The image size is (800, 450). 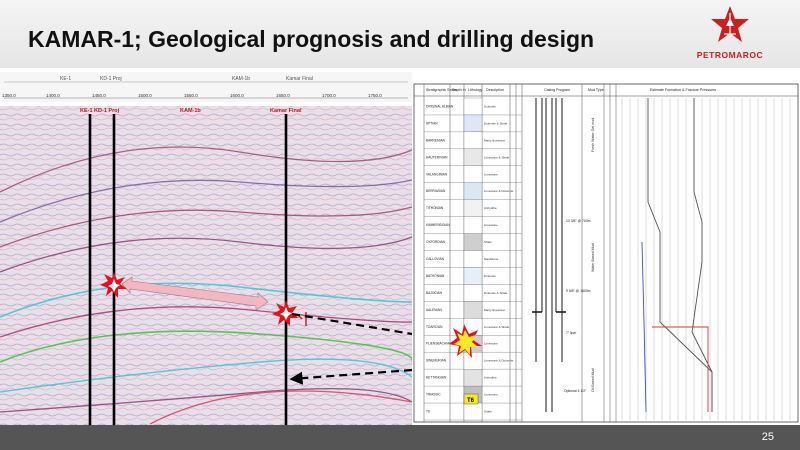 What do you see at coordinates (65, 79) in the screenshot?
I see `ruler-label: KE-1` at bounding box center [65, 79].